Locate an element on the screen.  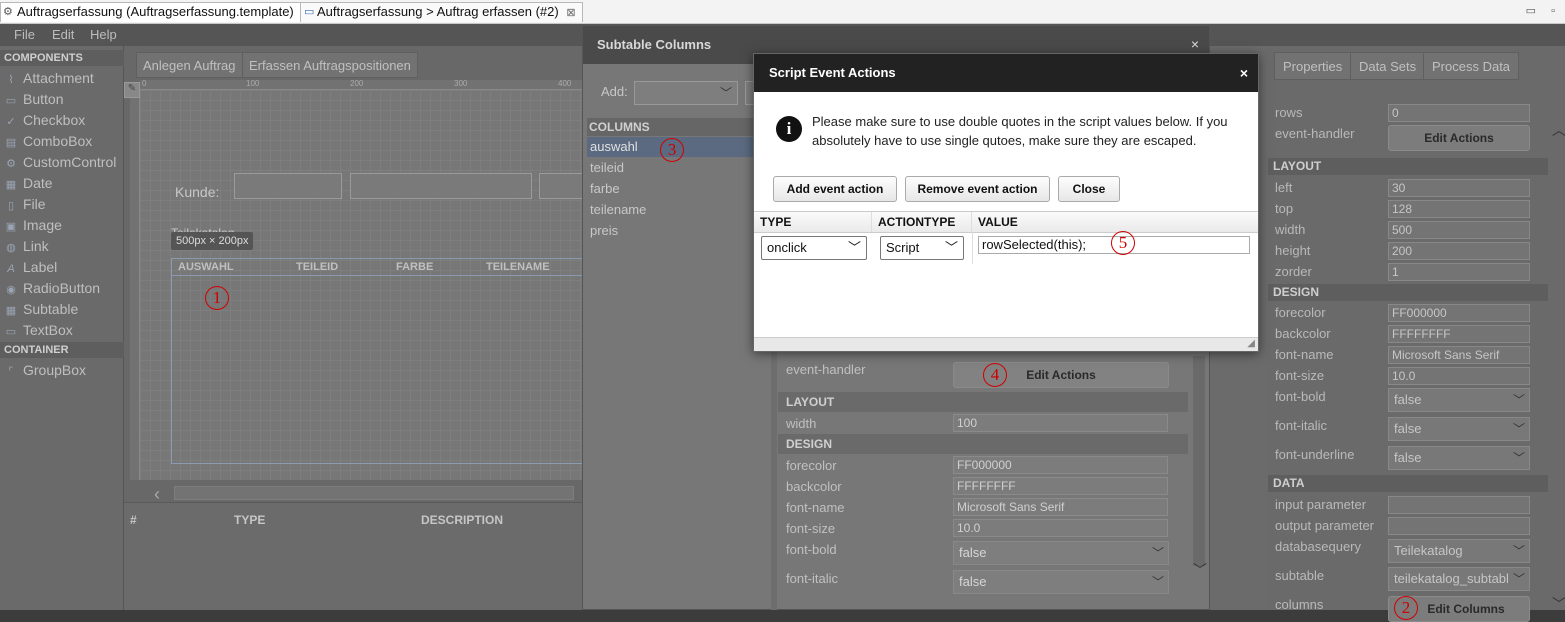
palette-item-subtable: ▦ Subtable is located at coordinates (41, 309).